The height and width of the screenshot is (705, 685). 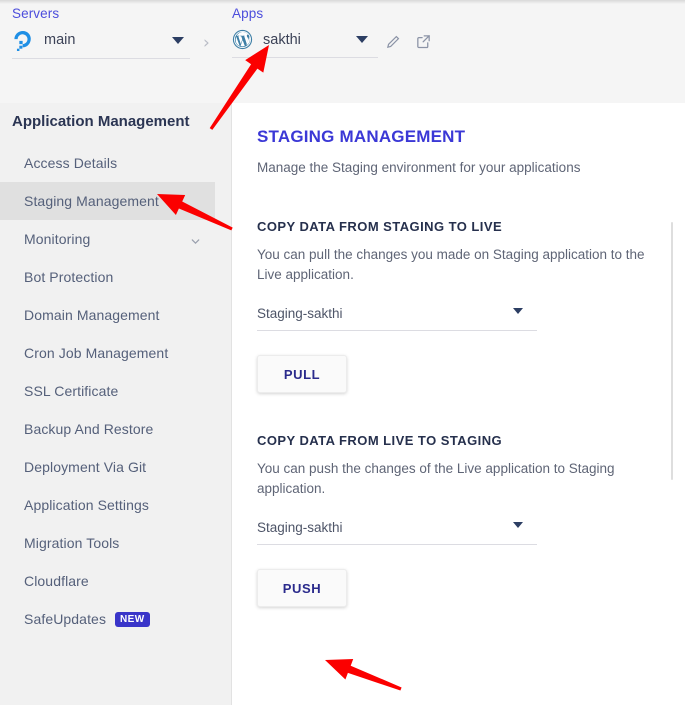 I want to click on sidebar-item-label: Backup And Restore, so click(x=89, y=429).